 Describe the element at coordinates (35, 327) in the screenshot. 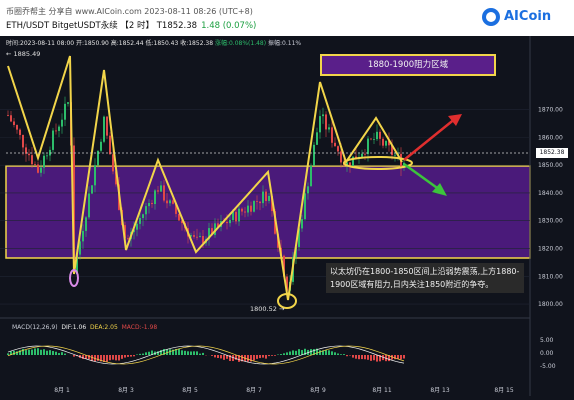

I see `macd-title: MACD(12,26,9)` at that location.